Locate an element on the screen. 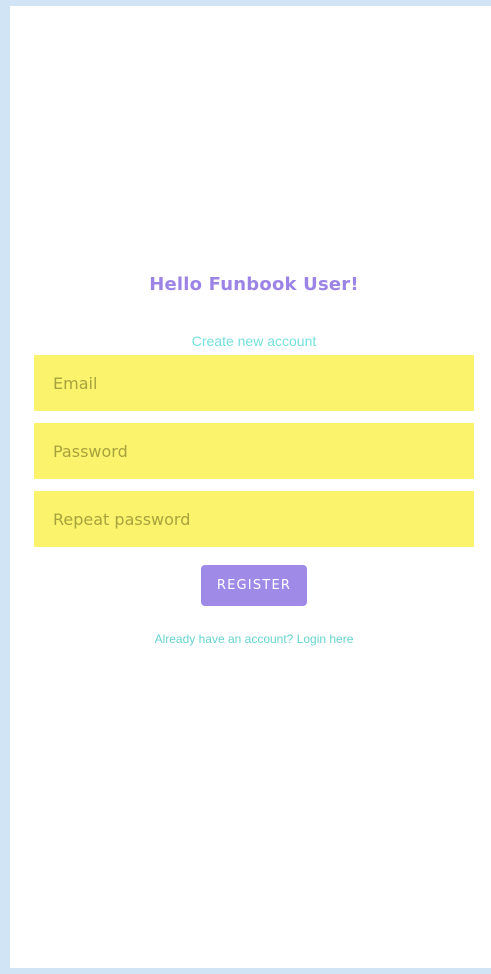  login-link: Already have an account? Login here is located at coordinates (250, 639).